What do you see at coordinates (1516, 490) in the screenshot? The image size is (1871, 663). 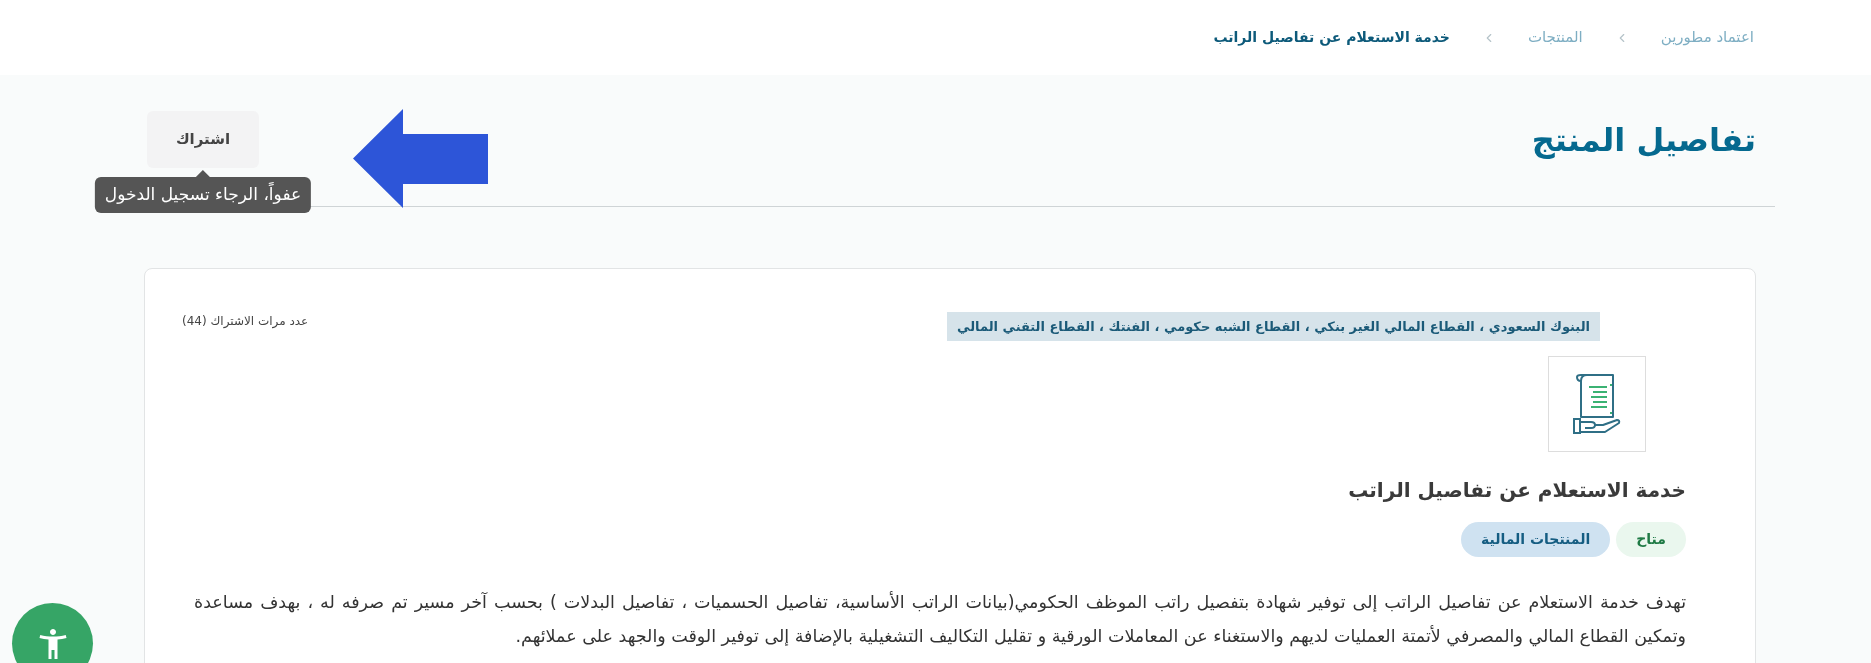 I see `product-name: خدمة الاستعلام عن تفاصيل الراتب` at bounding box center [1516, 490].